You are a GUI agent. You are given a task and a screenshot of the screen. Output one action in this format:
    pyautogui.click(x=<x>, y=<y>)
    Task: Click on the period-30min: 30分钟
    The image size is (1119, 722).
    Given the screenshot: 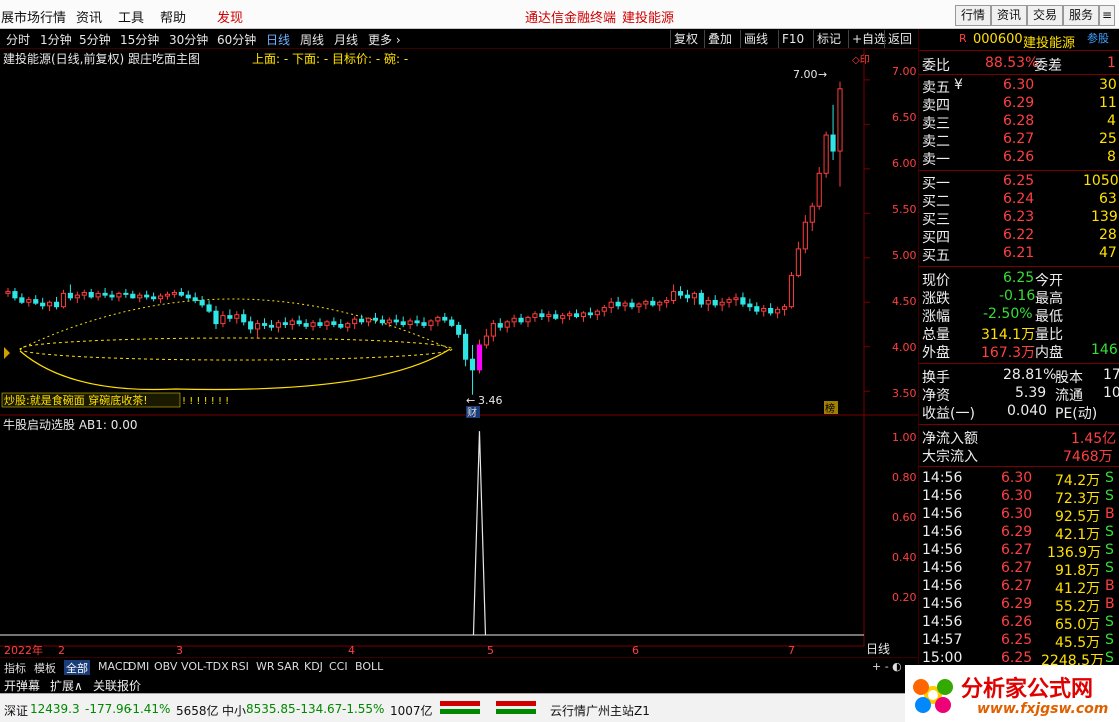 What is the action you would take?
    pyautogui.click(x=188, y=39)
    